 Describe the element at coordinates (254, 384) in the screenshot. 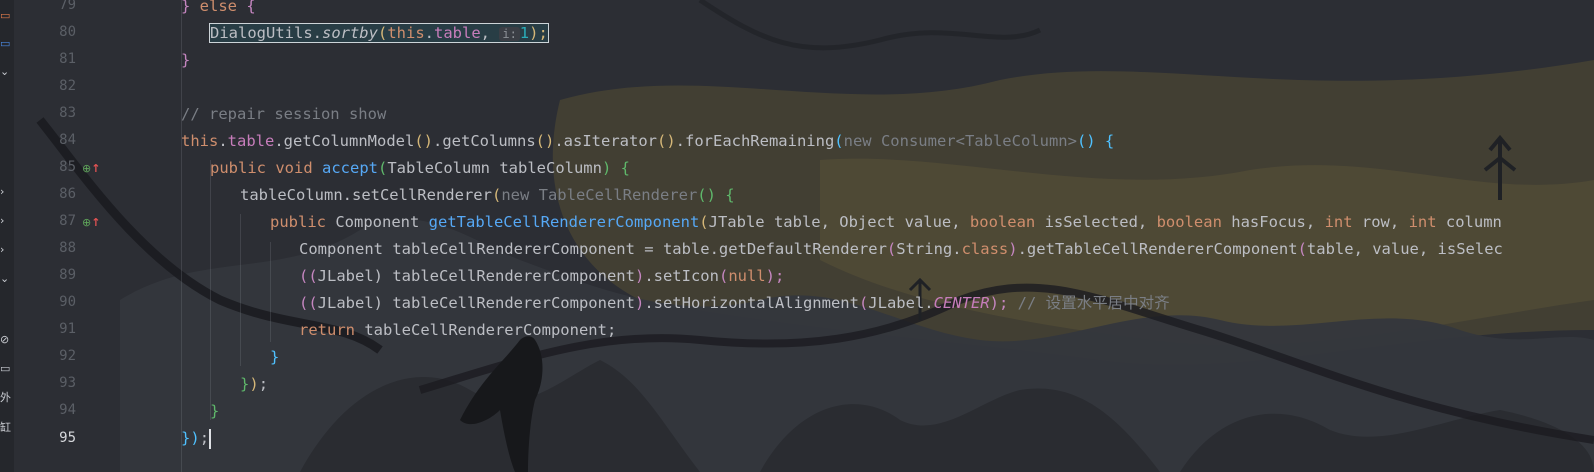

I see `code-line: });` at that location.